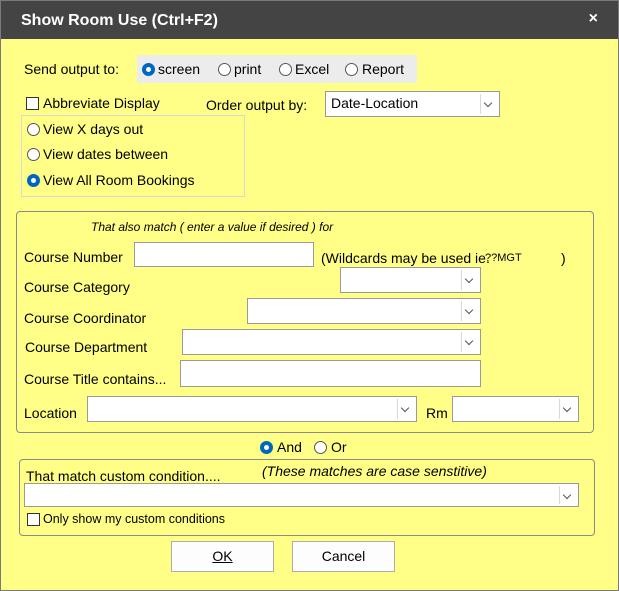  What do you see at coordinates (247, 69) in the screenshot?
I see `output-print-label: print` at bounding box center [247, 69].